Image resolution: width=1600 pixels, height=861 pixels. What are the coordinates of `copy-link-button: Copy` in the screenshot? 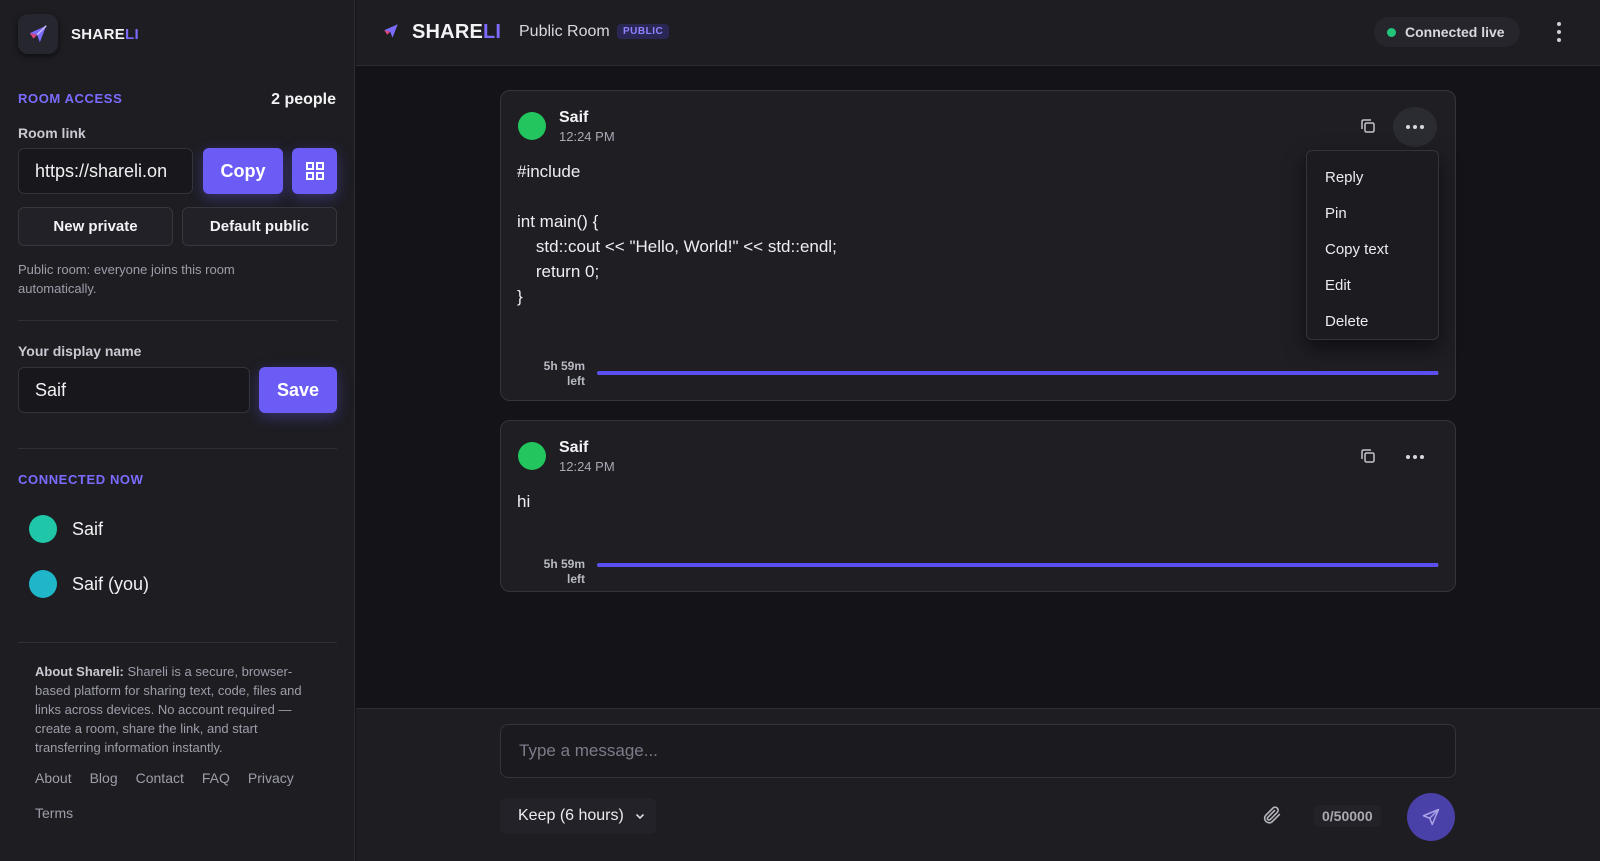 It's located at (243, 171).